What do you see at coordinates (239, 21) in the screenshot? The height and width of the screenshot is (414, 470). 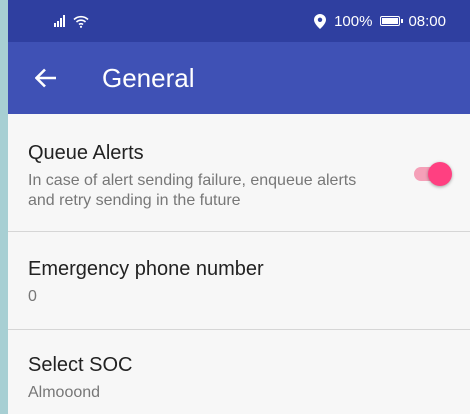 I see `status-bar: 100% 08:00` at bounding box center [239, 21].